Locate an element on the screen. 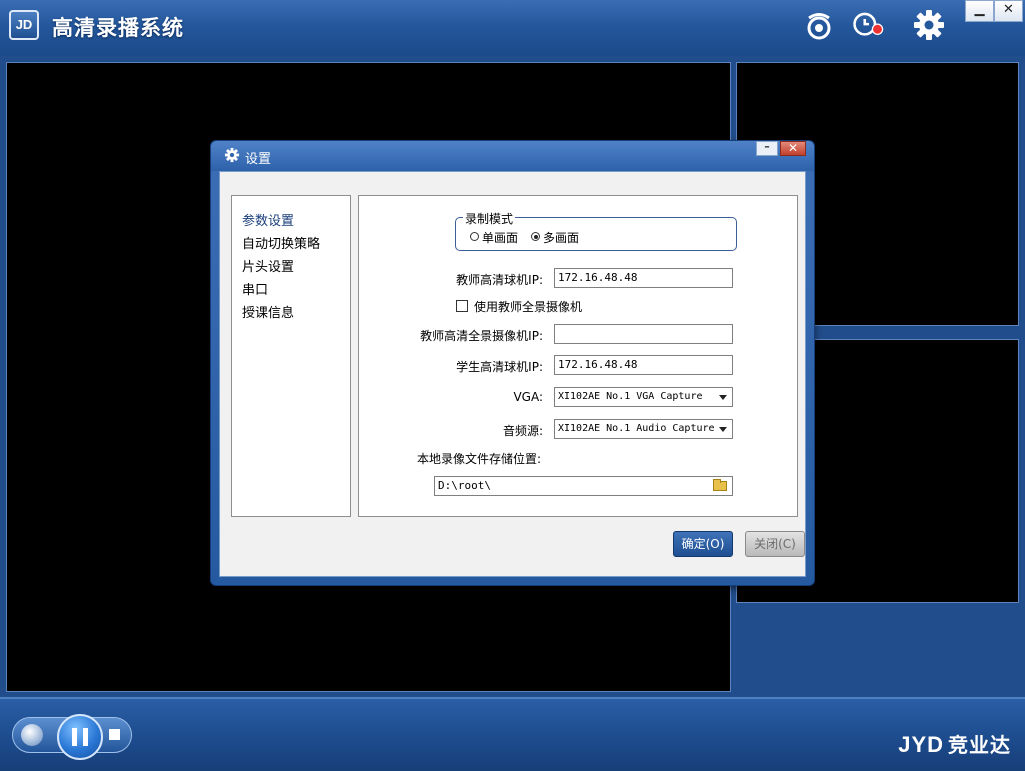 Image resolution: width=1025 pixels, height=771 pixels. record-icon is located at coordinates (819, 25).